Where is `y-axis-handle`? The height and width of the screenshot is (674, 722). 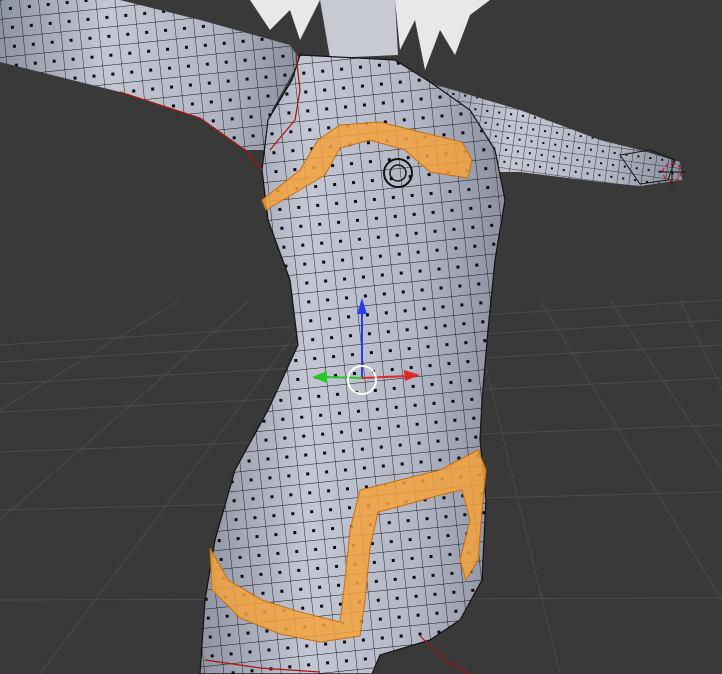 y-axis-handle is located at coordinates (343, 377).